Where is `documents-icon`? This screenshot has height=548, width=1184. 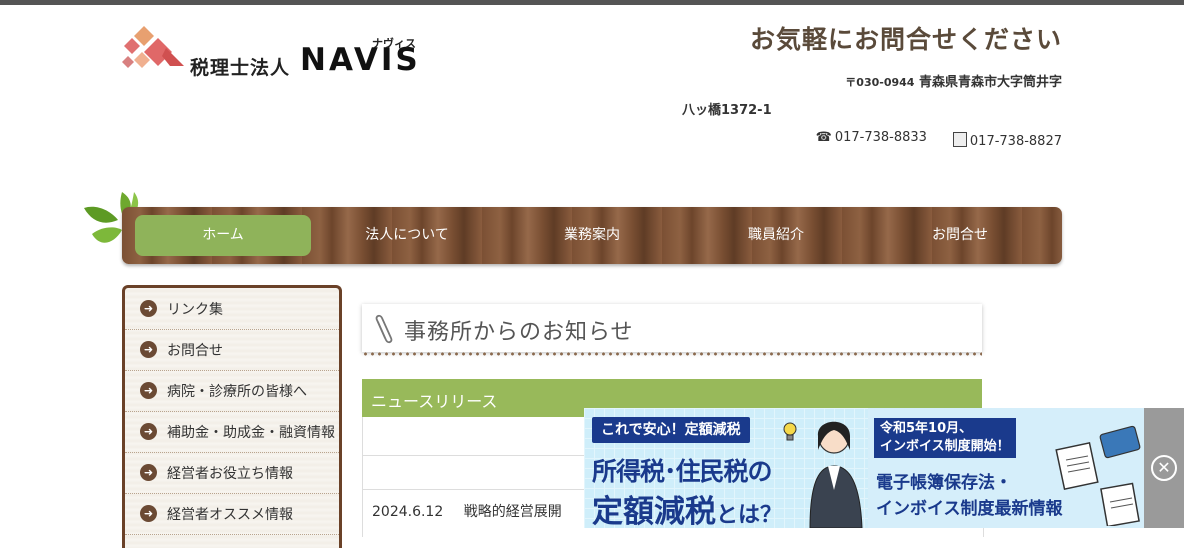
documents-icon is located at coordinates (1098, 475).